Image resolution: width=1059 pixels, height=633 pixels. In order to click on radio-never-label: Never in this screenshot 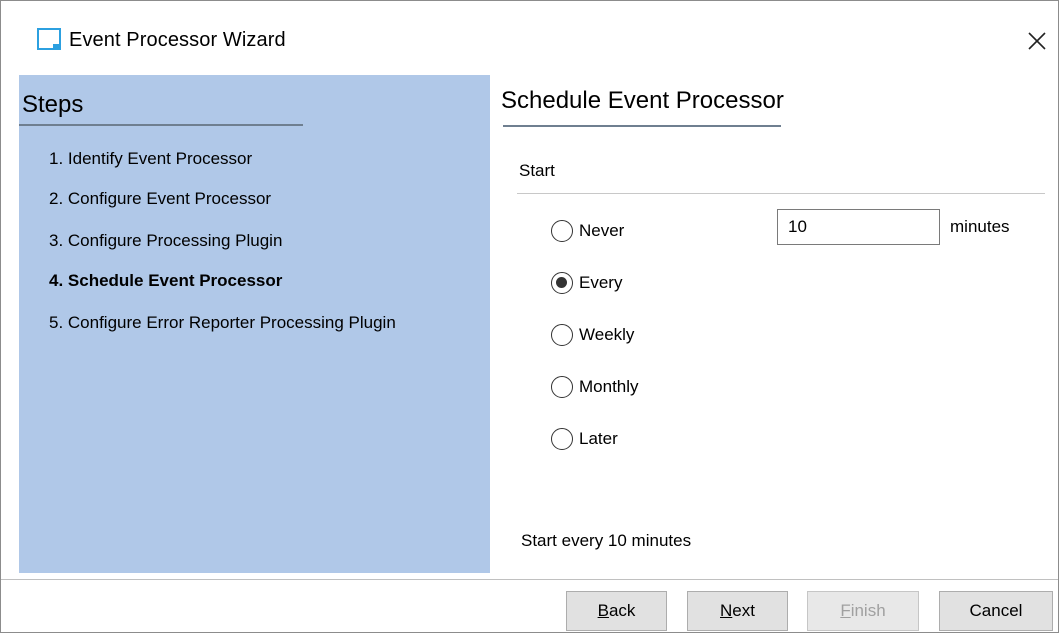, I will do `click(602, 230)`.